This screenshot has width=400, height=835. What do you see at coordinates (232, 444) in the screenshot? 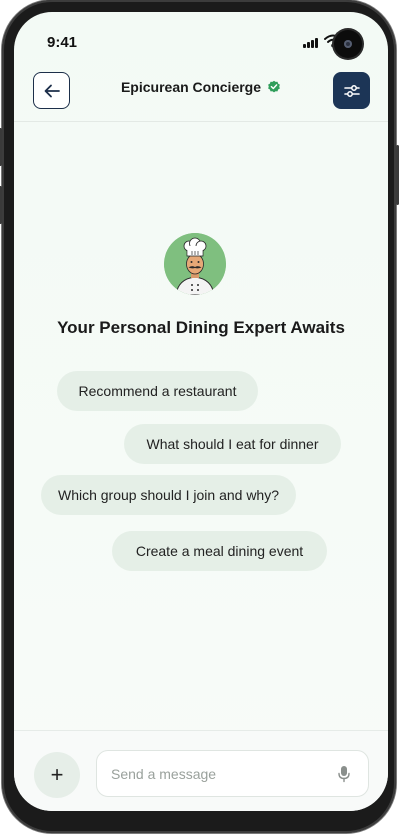
I see `suggestion-chip: What should I eat for dinner` at bounding box center [232, 444].